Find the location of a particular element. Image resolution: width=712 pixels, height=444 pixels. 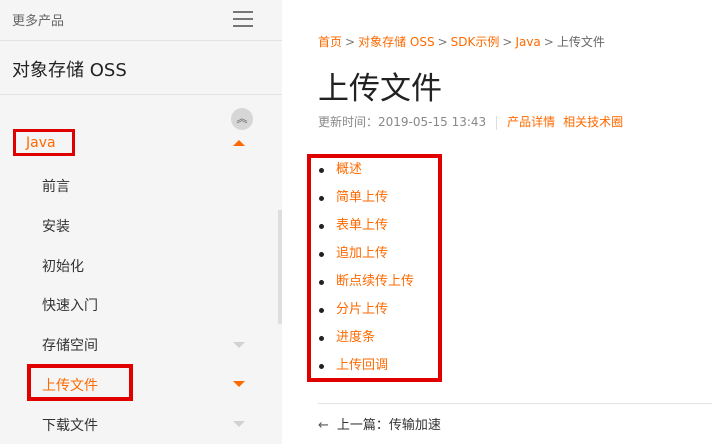

sidebar-item-intro: 前言 is located at coordinates (56, 186).